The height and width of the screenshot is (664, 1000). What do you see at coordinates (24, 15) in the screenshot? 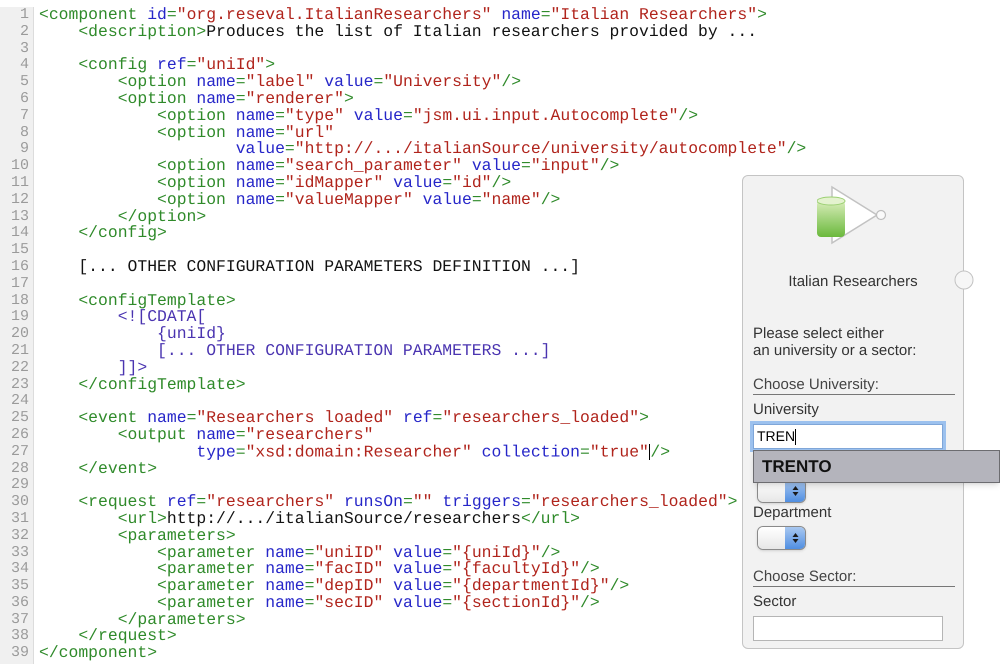
I see `line-number: 1` at bounding box center [24, 15].